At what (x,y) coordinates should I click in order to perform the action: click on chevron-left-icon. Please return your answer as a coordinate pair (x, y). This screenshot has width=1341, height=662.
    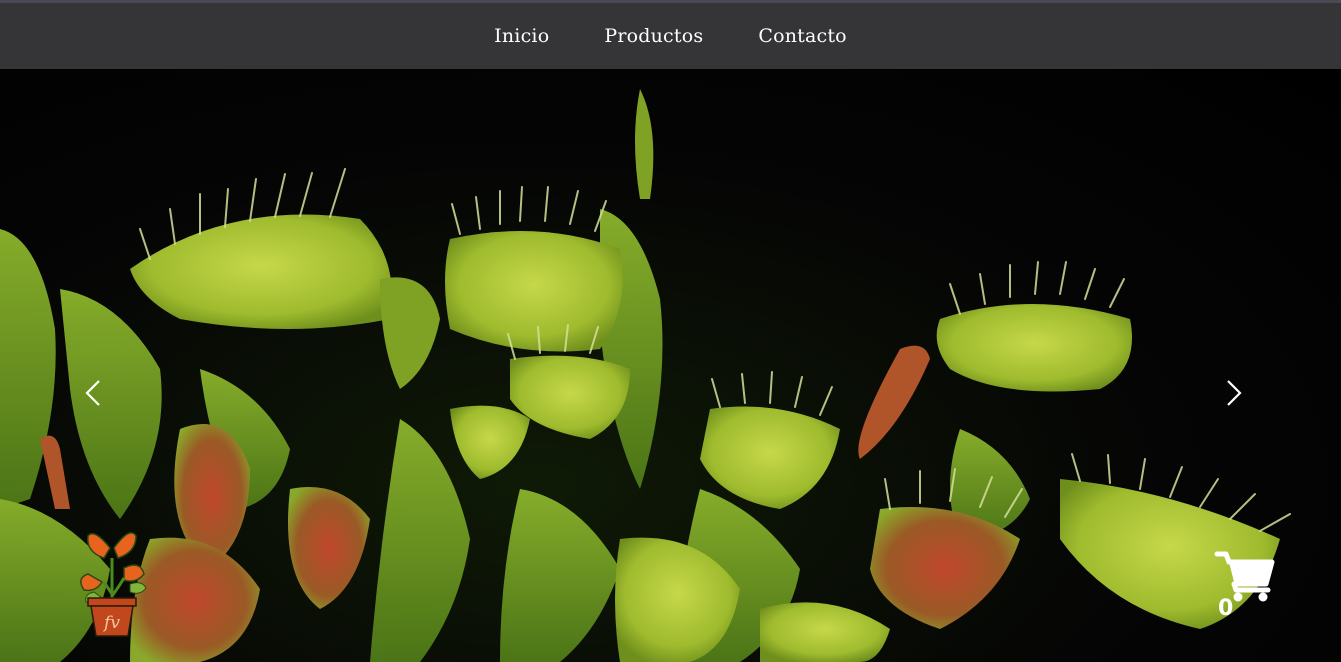
    Looking at the image, I should click on (92, 393).